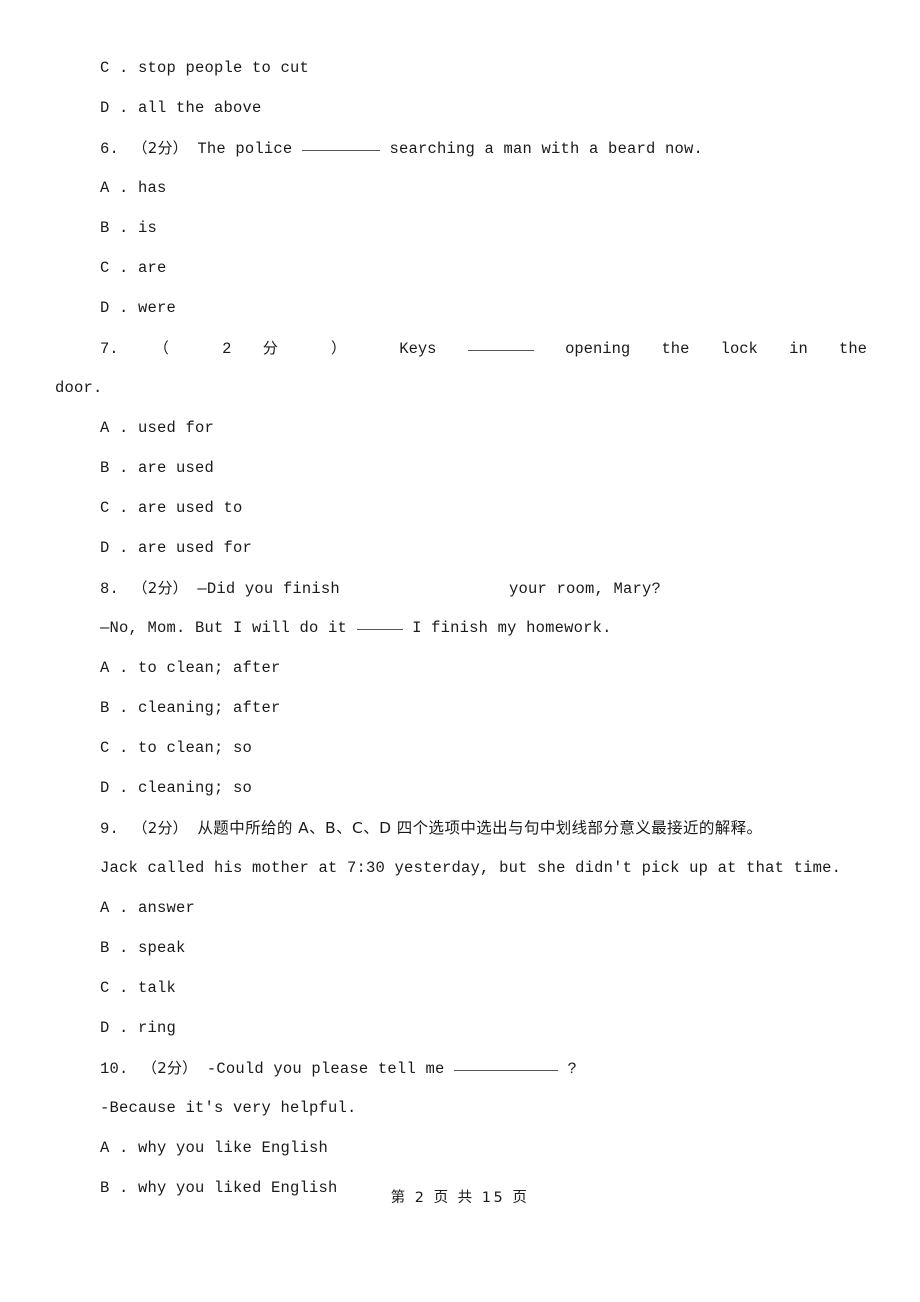  Describe the element at coordinates (224, 68) in the screenshot. I see `option-text: stop people to cut` at that location.